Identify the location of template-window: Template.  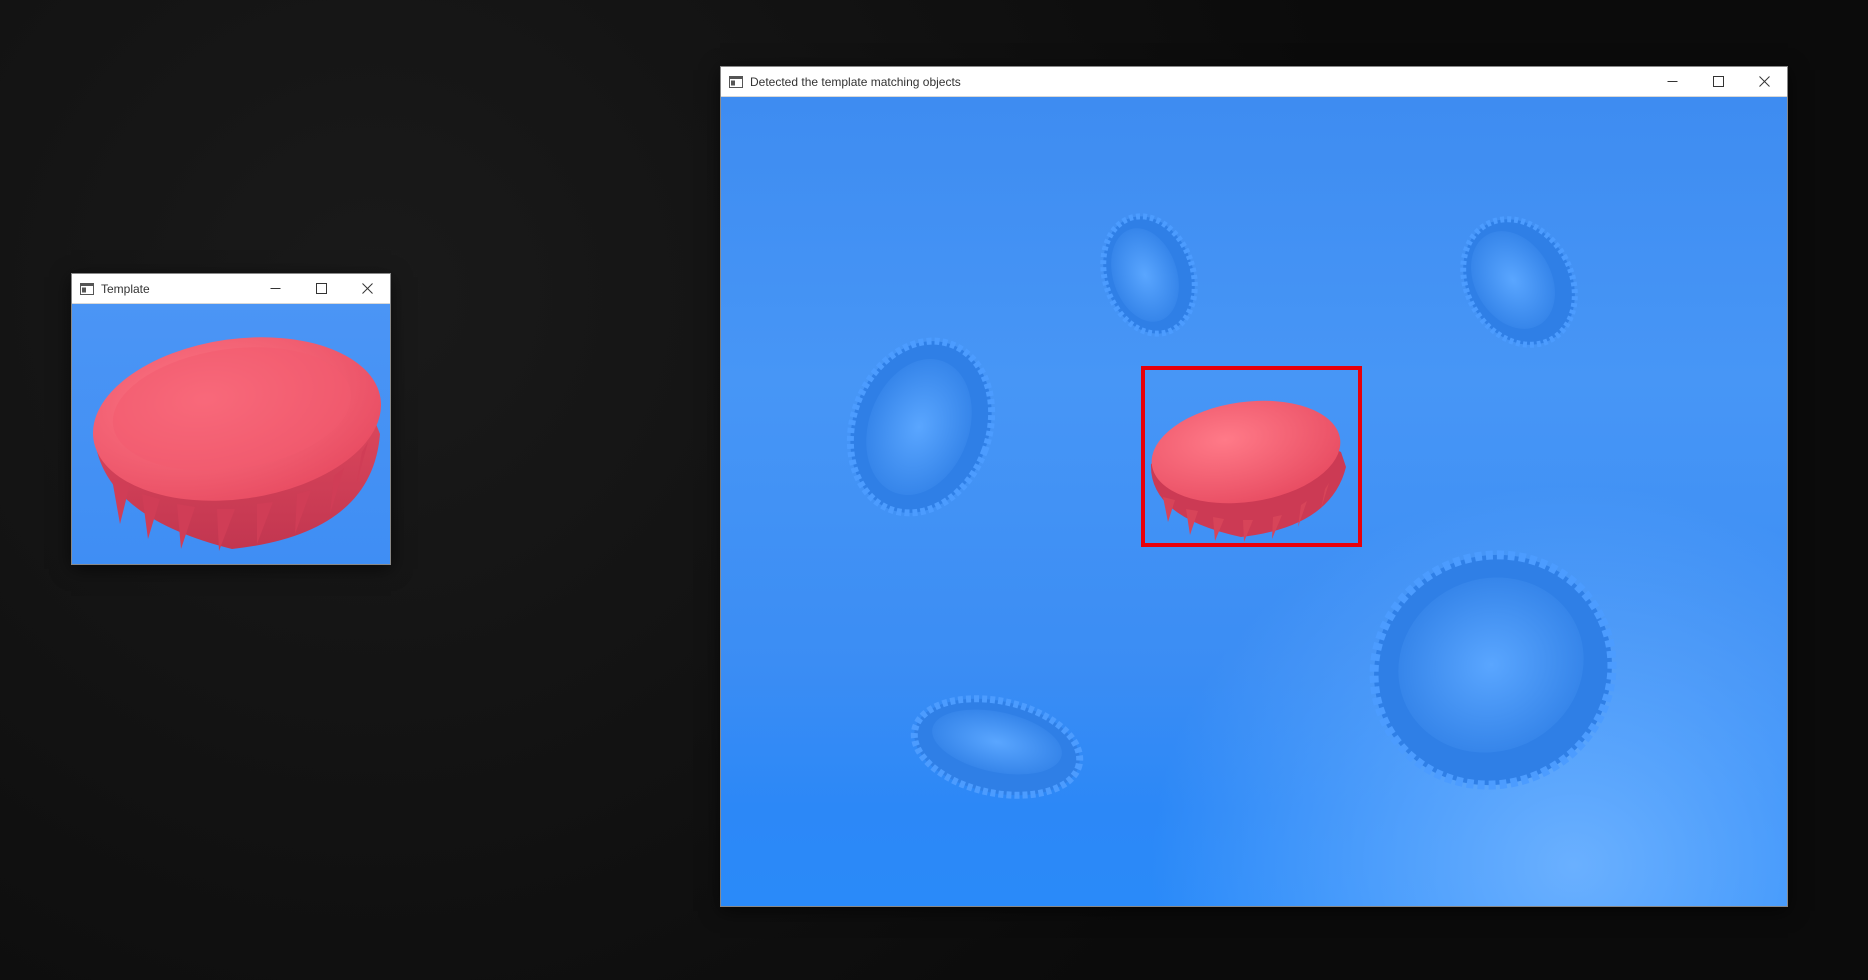
(231, 419).